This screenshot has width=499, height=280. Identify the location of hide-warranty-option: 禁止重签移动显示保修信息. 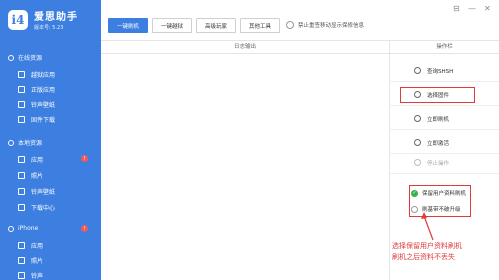
(325, 25).